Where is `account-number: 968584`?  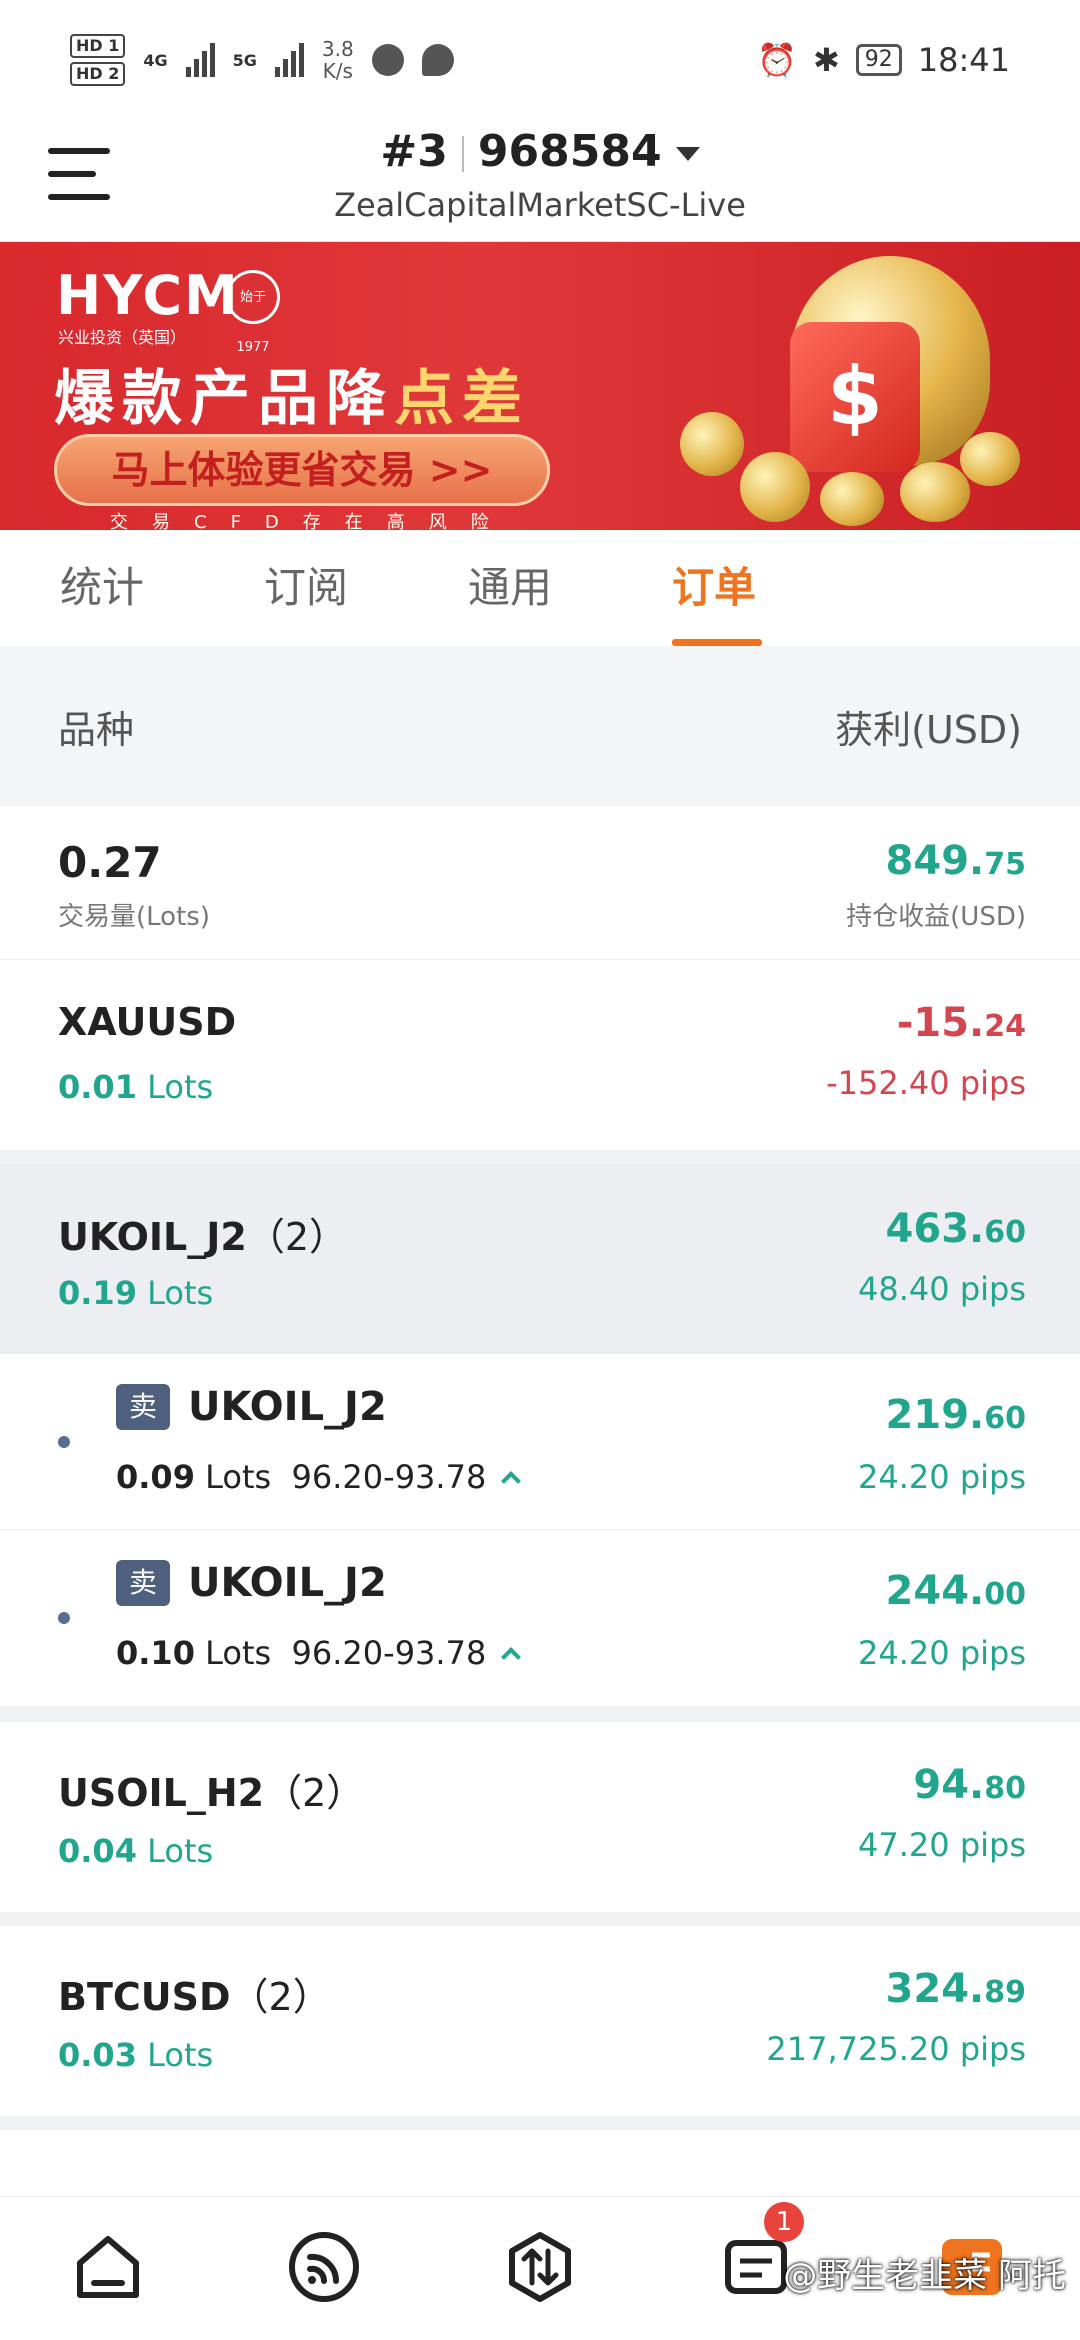
account-number: 968584 is located at coordinates (569, 151).